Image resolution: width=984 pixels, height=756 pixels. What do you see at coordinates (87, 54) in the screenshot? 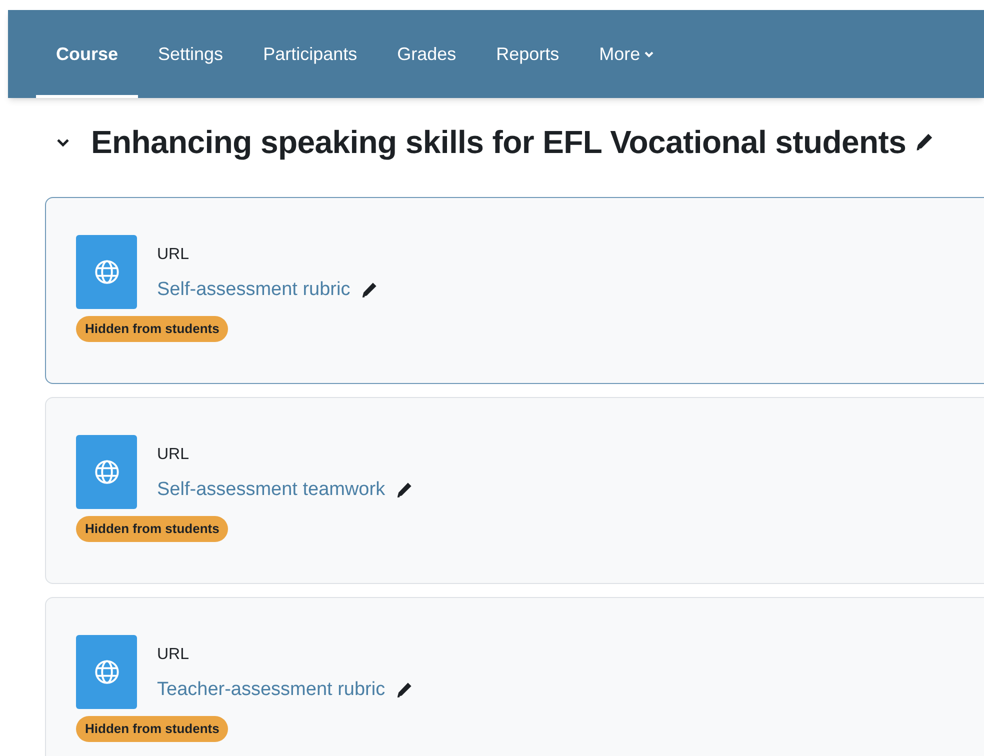
I see `nav-tab: Course` at bounding box center [87, 54].